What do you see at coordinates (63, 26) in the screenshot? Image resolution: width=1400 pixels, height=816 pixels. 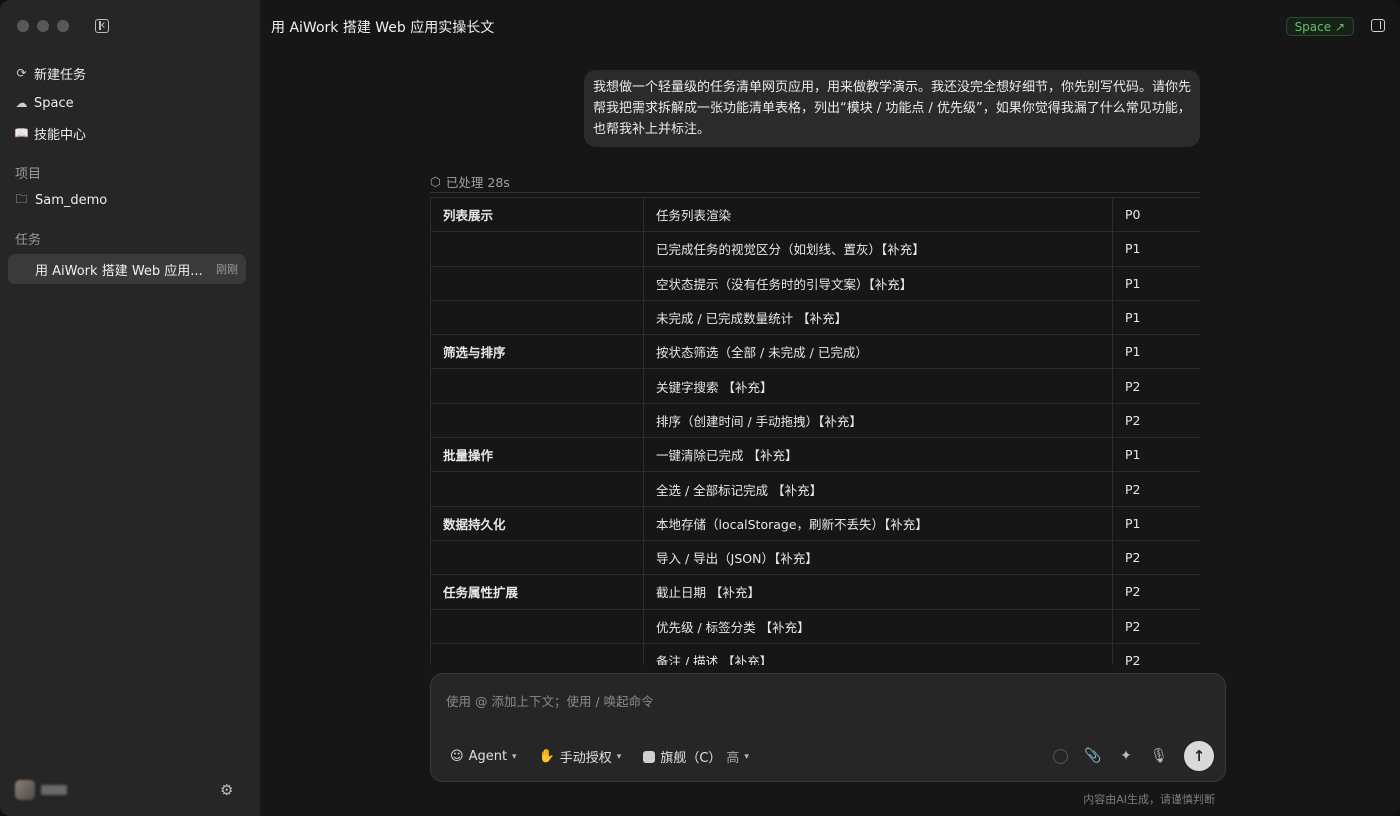 I see `maximize-window-button` at bounding box center [63, 26].